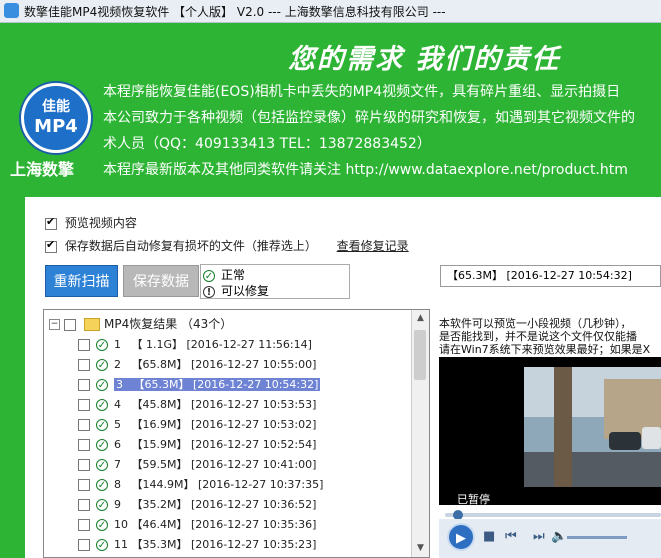 The height and width of the screenshot is (558, 661). I want to click on info-line-3: 术人员（QQ：409133413 TEL：13872883452）, so click(267, 144).